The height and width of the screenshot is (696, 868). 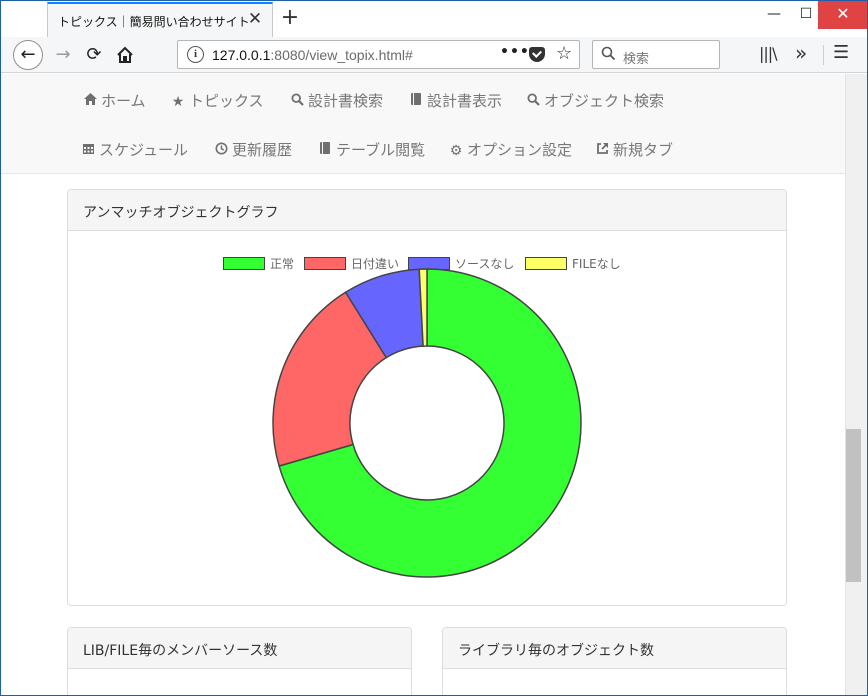 I want to click on external-link-icon, so click(x=602, y=150).